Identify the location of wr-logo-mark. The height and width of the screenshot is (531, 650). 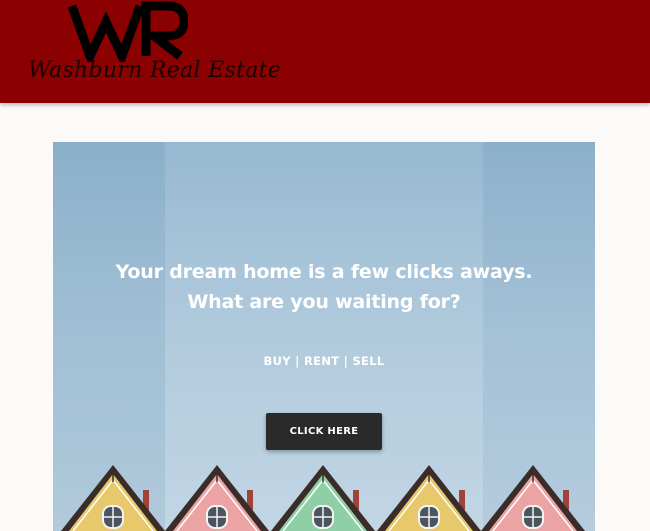
(128, 31).